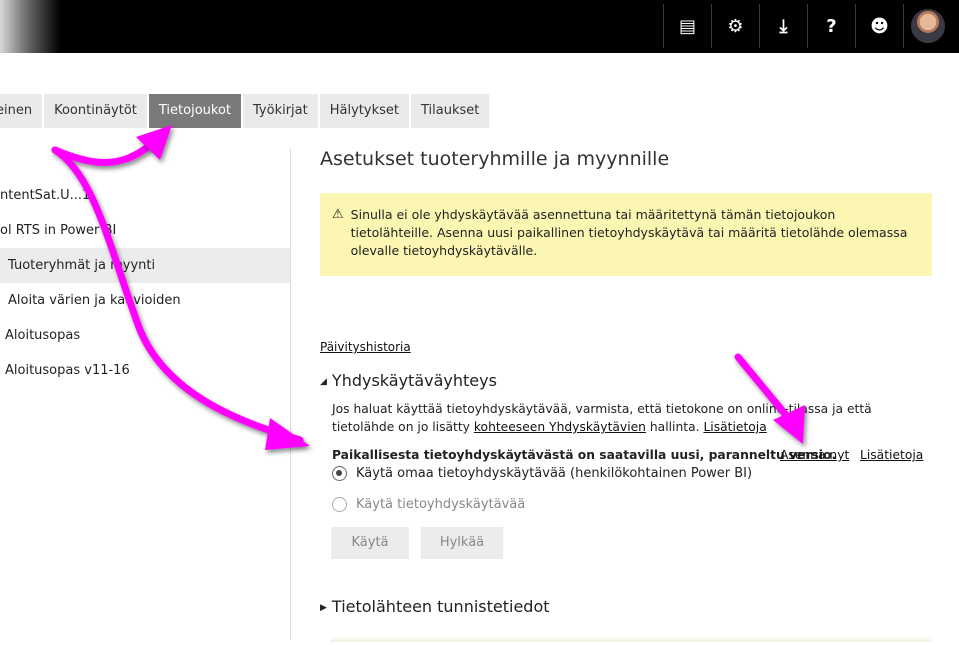 The height and width of the screenshot is (645, 959). I want to click on option-data-gateway: Käytä tietoyhdyskäytävää, so click(428, 504).